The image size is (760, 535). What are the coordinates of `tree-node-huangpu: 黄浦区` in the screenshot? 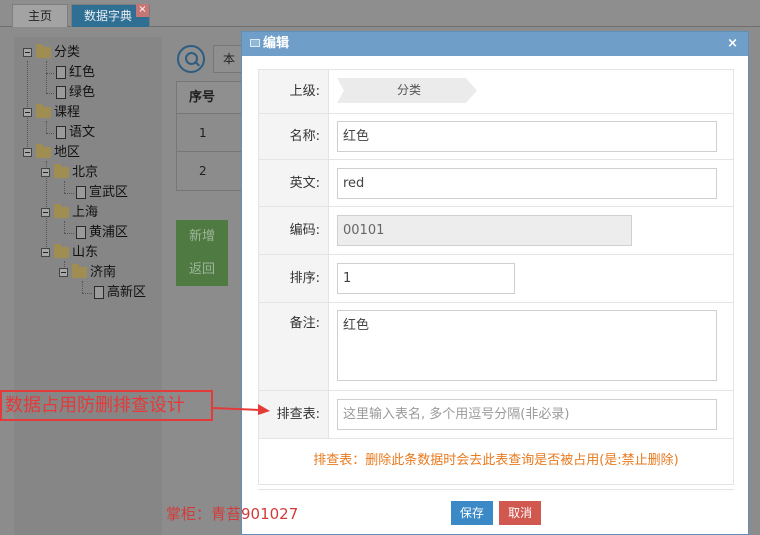 It's located at (102, 233).